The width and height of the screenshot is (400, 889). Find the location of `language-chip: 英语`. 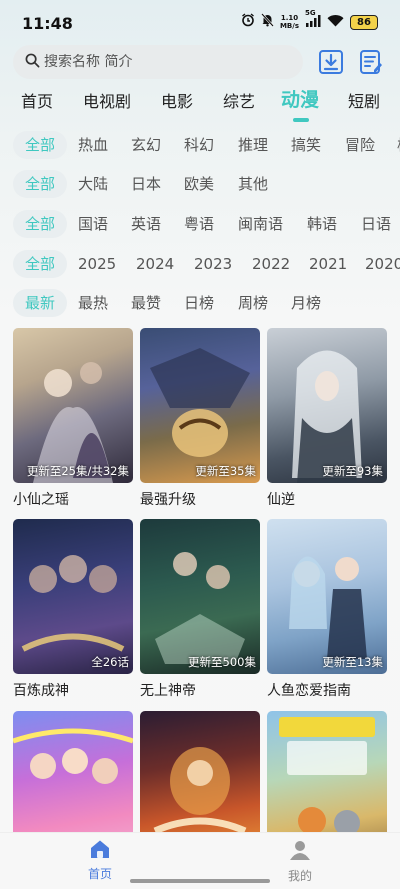

language-chip: 英语 is located at coordinates (146, 224).